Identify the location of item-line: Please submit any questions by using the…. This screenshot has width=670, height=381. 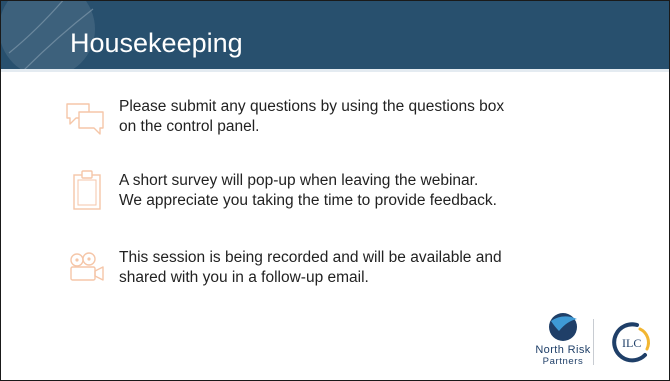
(312, 106).